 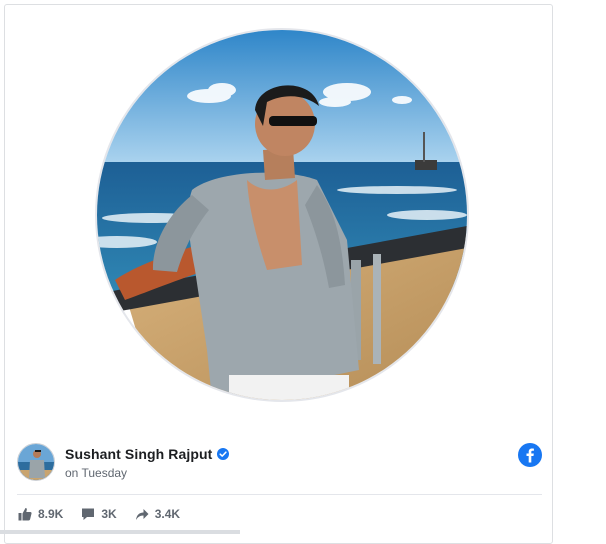 What do you see at coordinates (530, 455) in the screenshot?
I see `facebook-icon` at bounding box center [530, 455].